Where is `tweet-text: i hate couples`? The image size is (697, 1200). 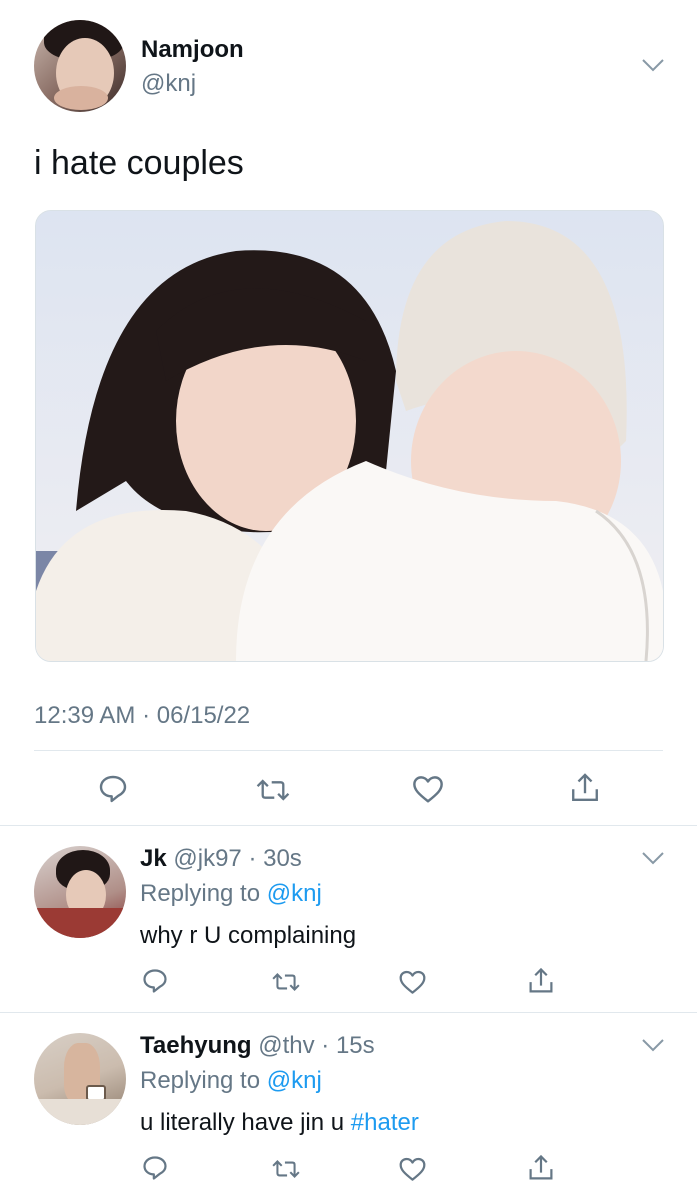
tweet-text: i hate couples is located at coordinates (139, 163).